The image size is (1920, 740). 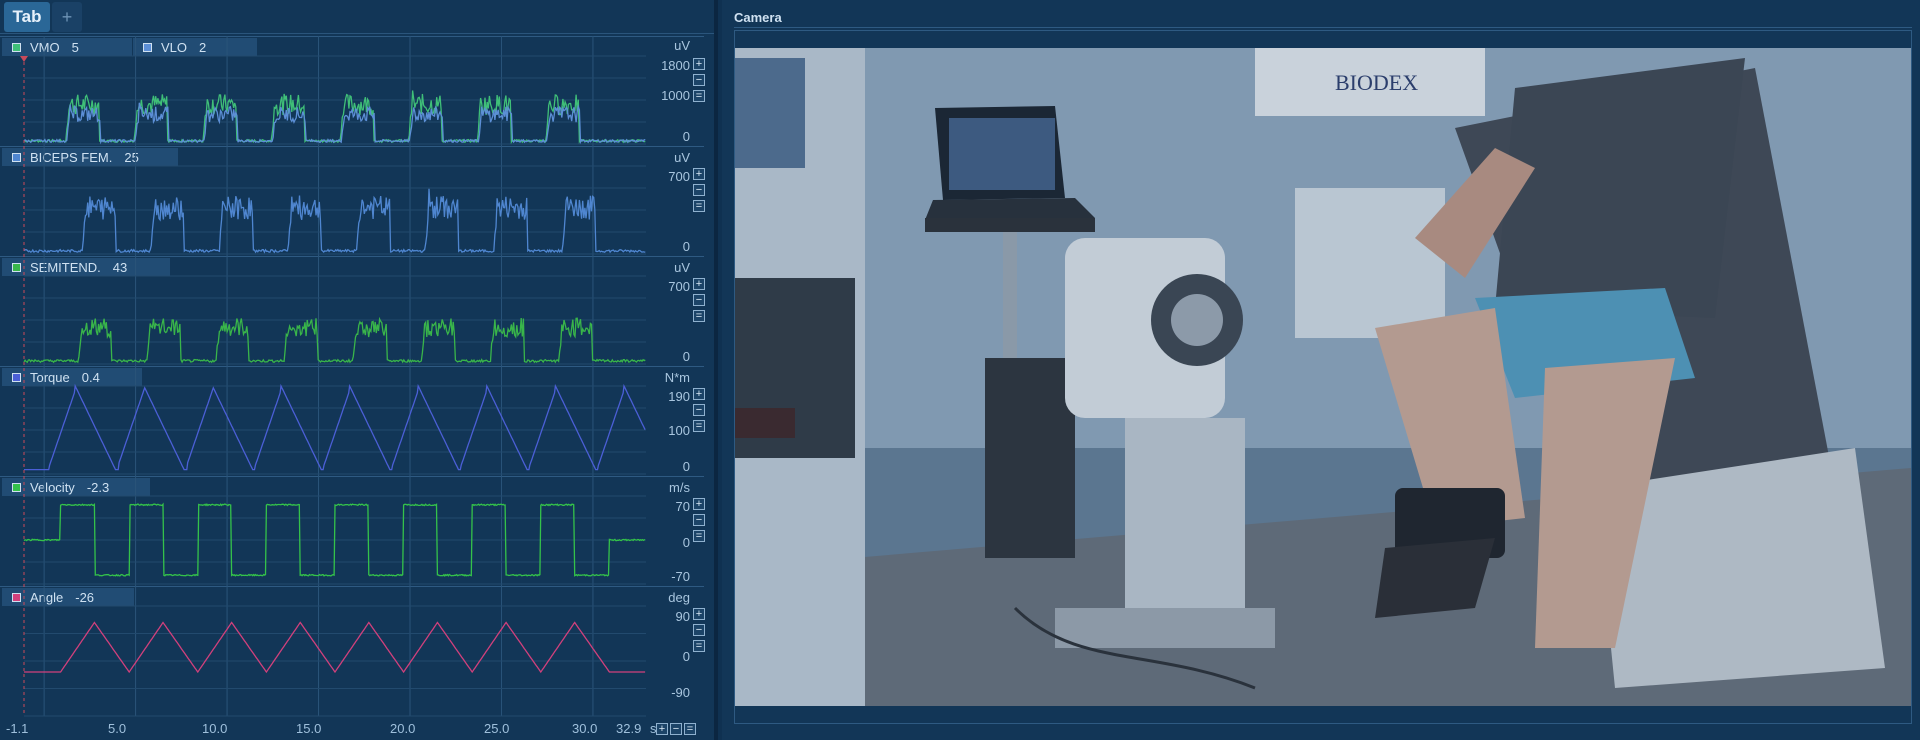 What do you see at coordinates (679, 487) in the screenshot?
I see `unit-label: m/s` at bounding box center [679, 487].